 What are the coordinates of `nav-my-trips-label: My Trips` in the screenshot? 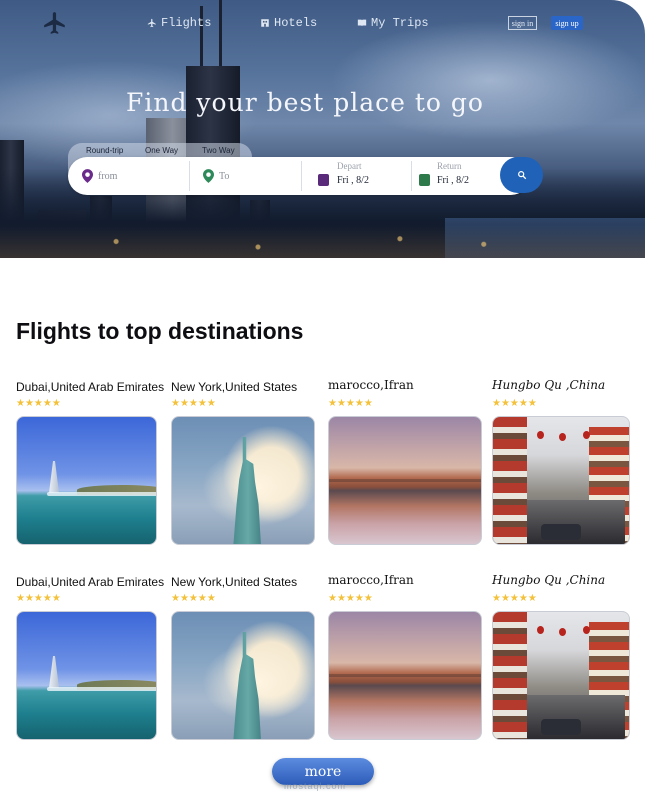 It's located at (400, 23).